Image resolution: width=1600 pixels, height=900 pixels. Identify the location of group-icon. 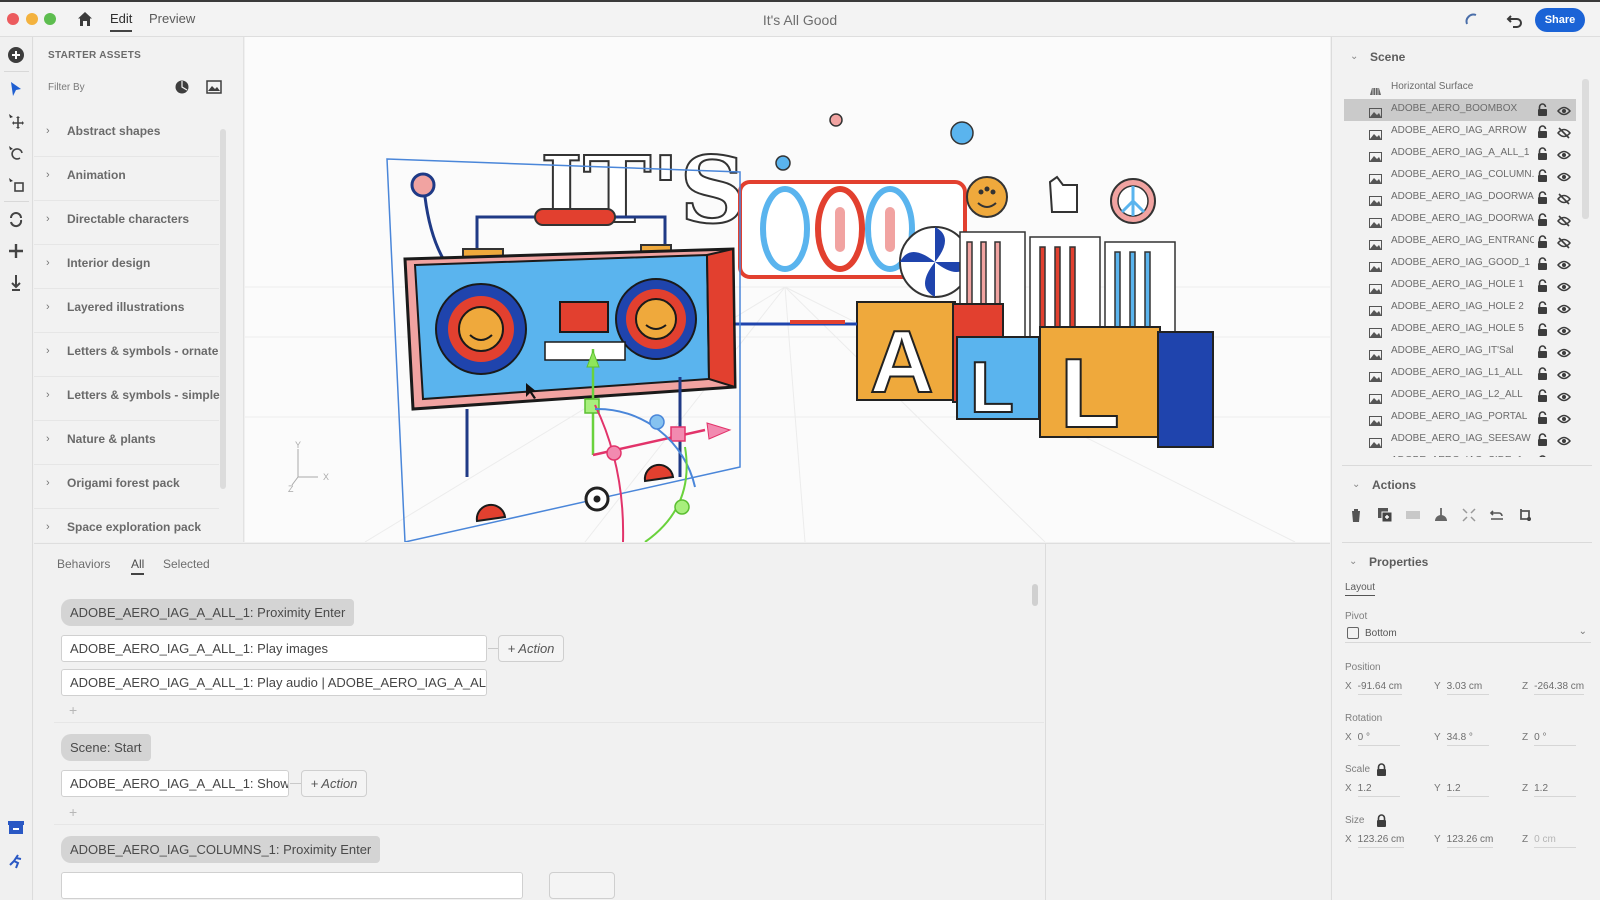
(1413, 515).